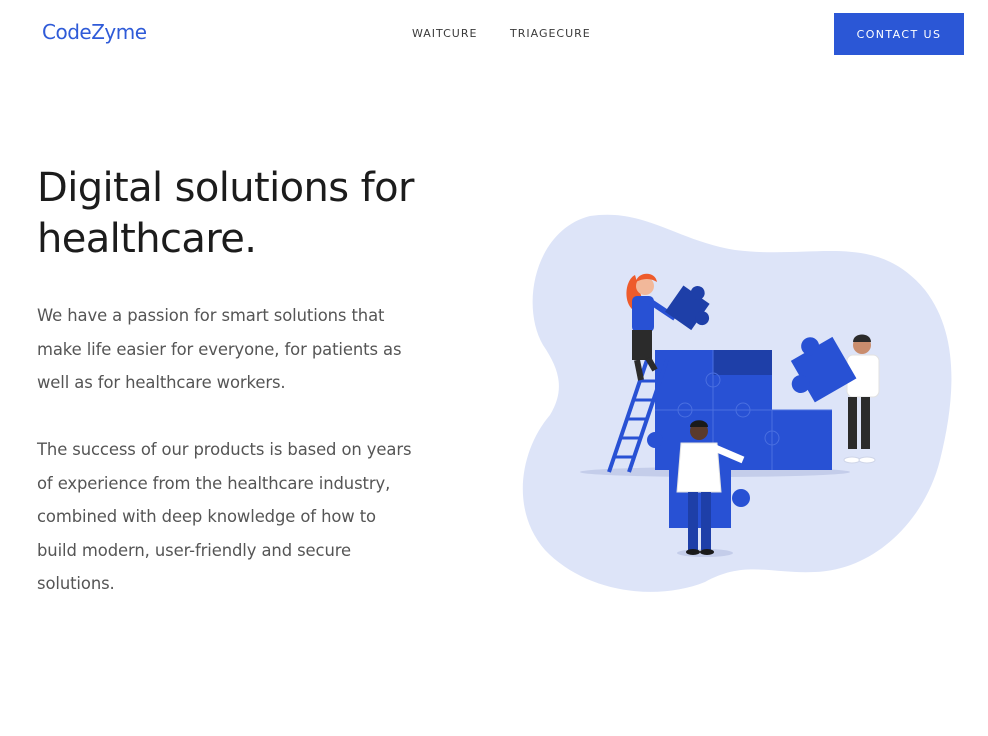  I want to click on puzzle-knob, so click(655, 440).